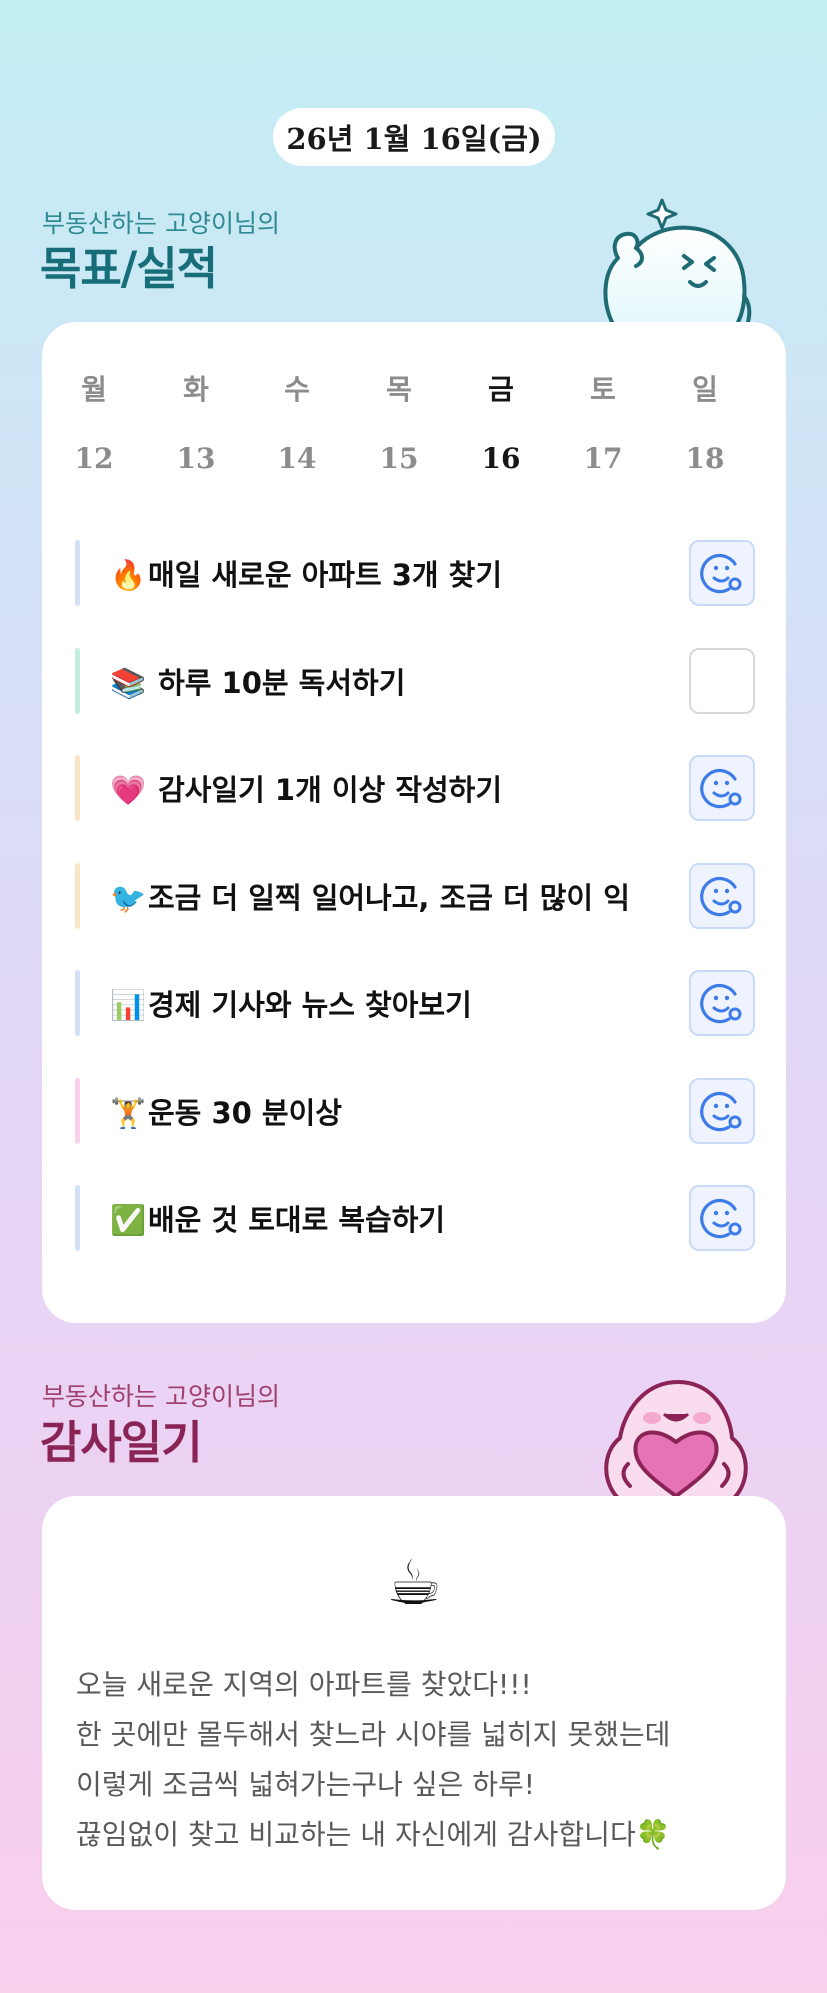  Describe the element at coordinates (128, 683) in the screenshot. I see `goal-emoji-icon: 📚` at that location.